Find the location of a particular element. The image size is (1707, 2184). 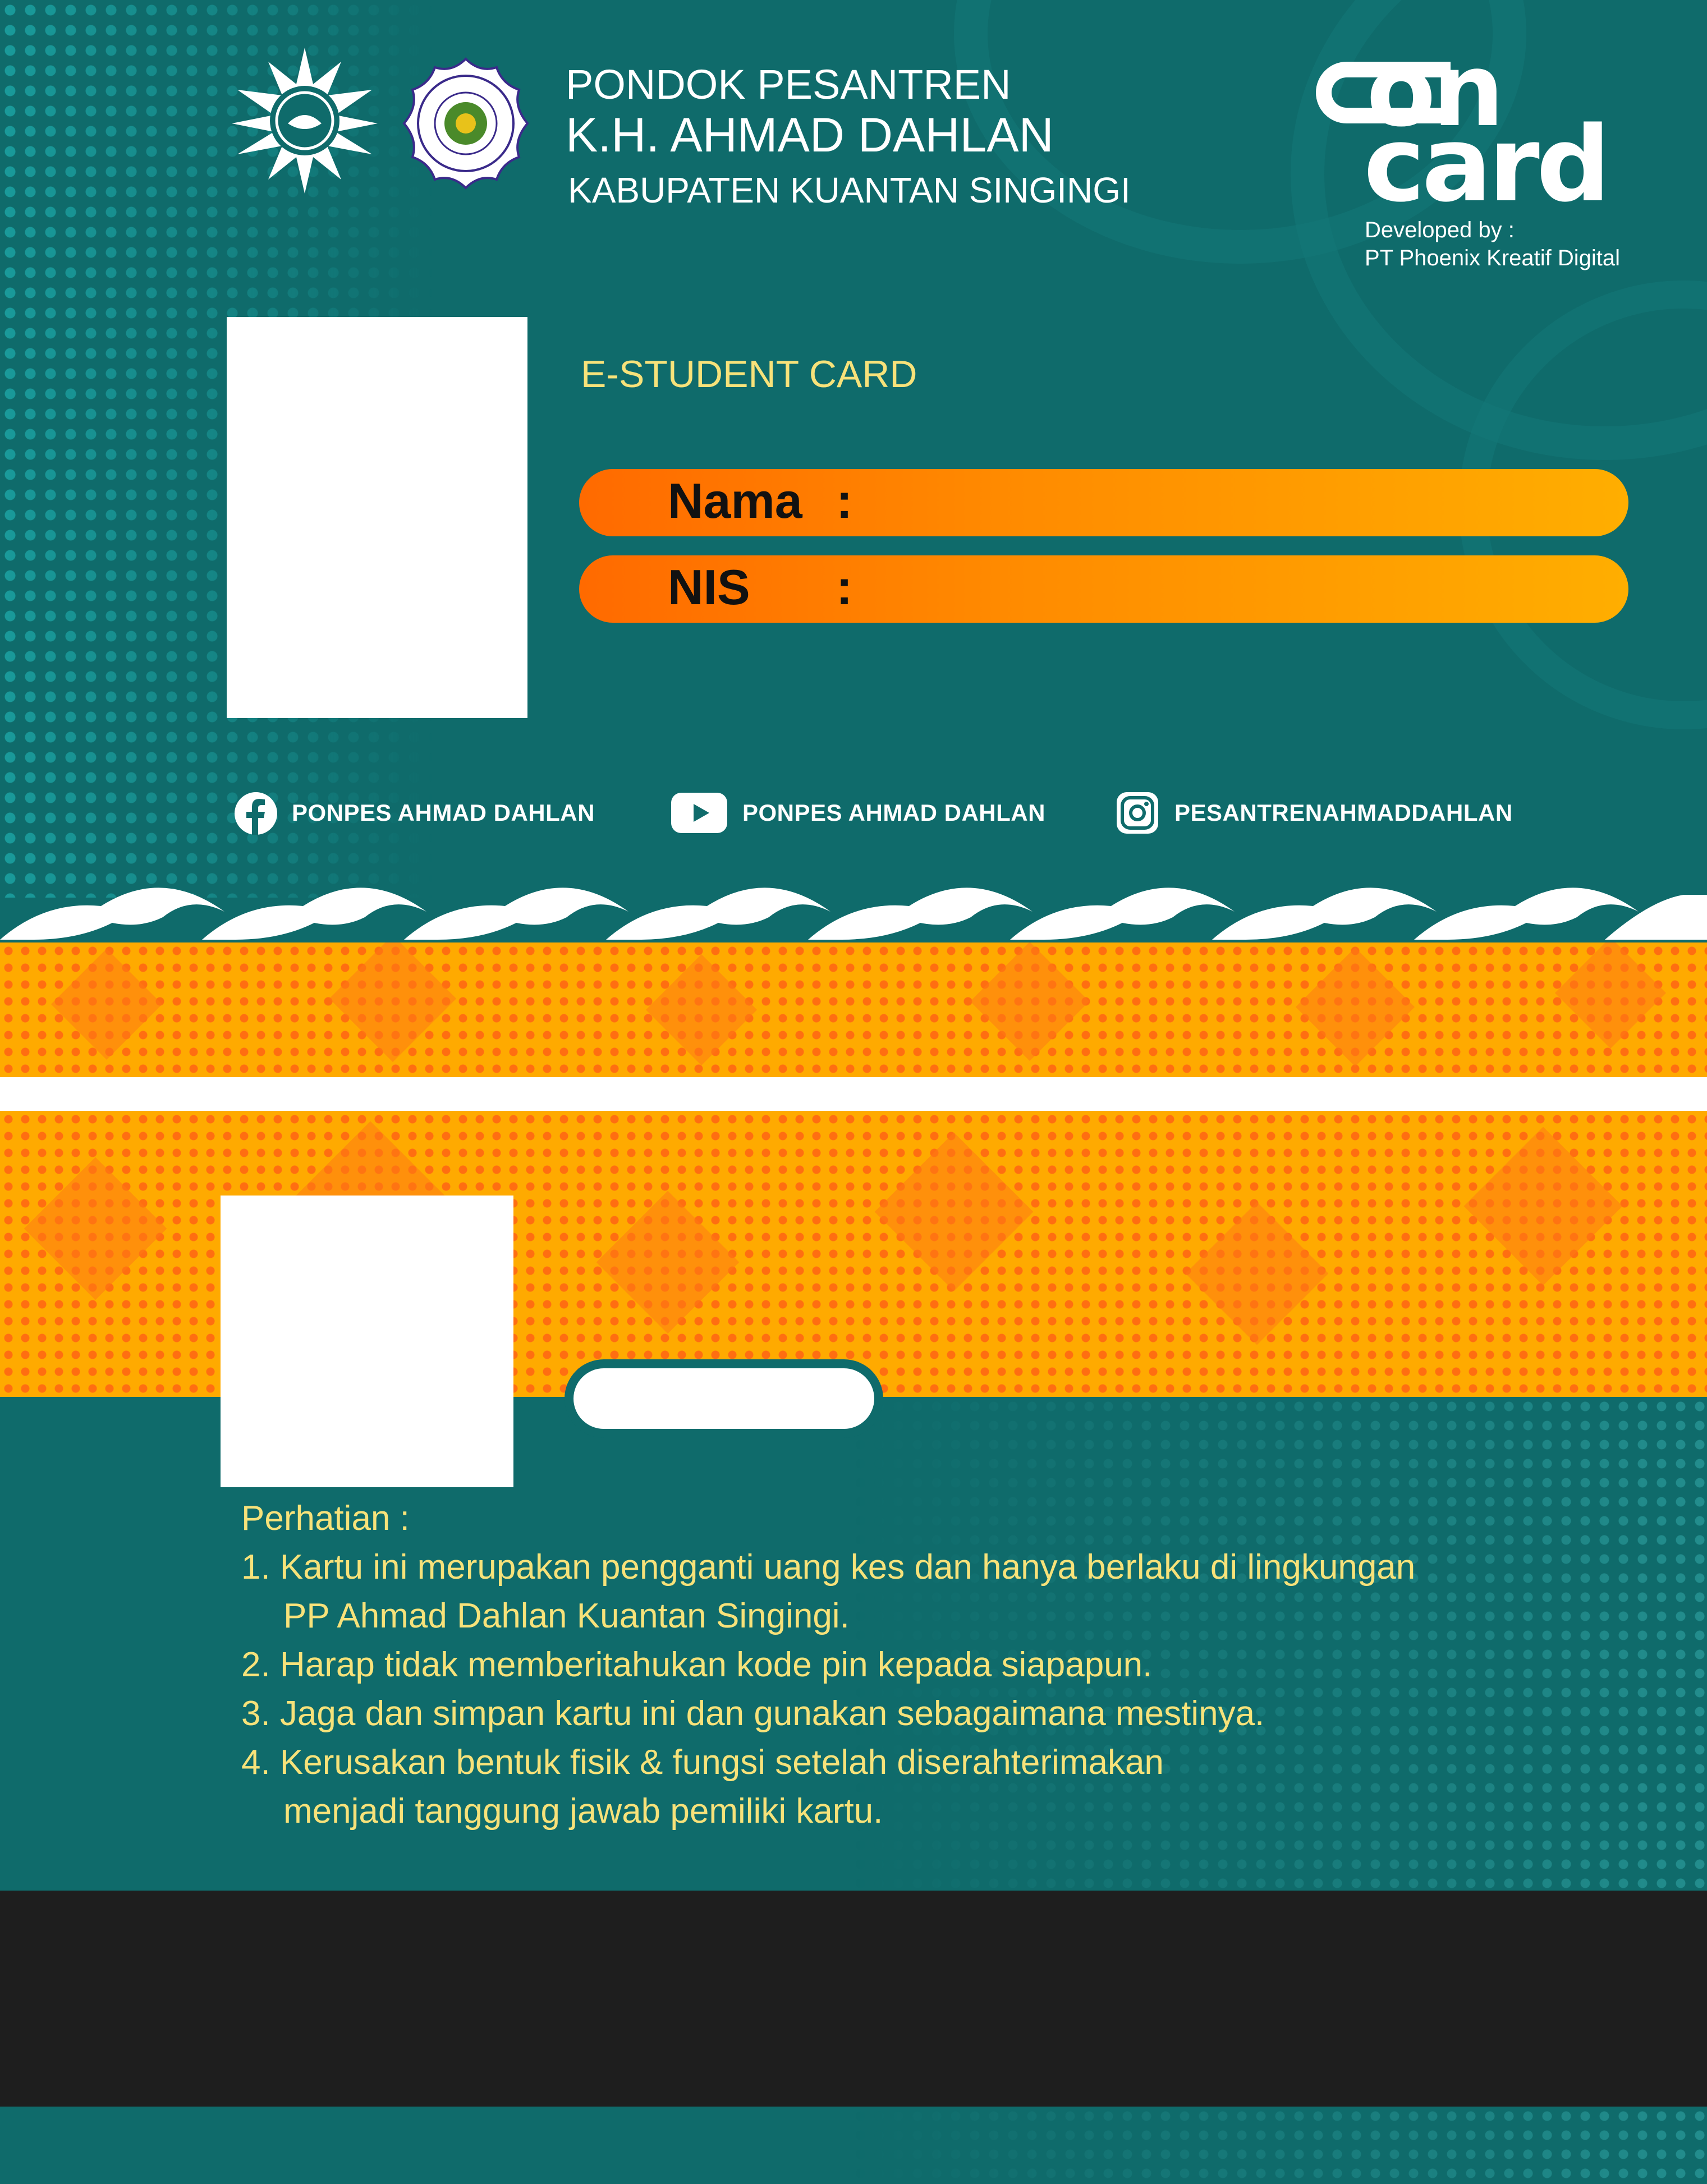

youtube-icon is located at coordinates (699, 813).